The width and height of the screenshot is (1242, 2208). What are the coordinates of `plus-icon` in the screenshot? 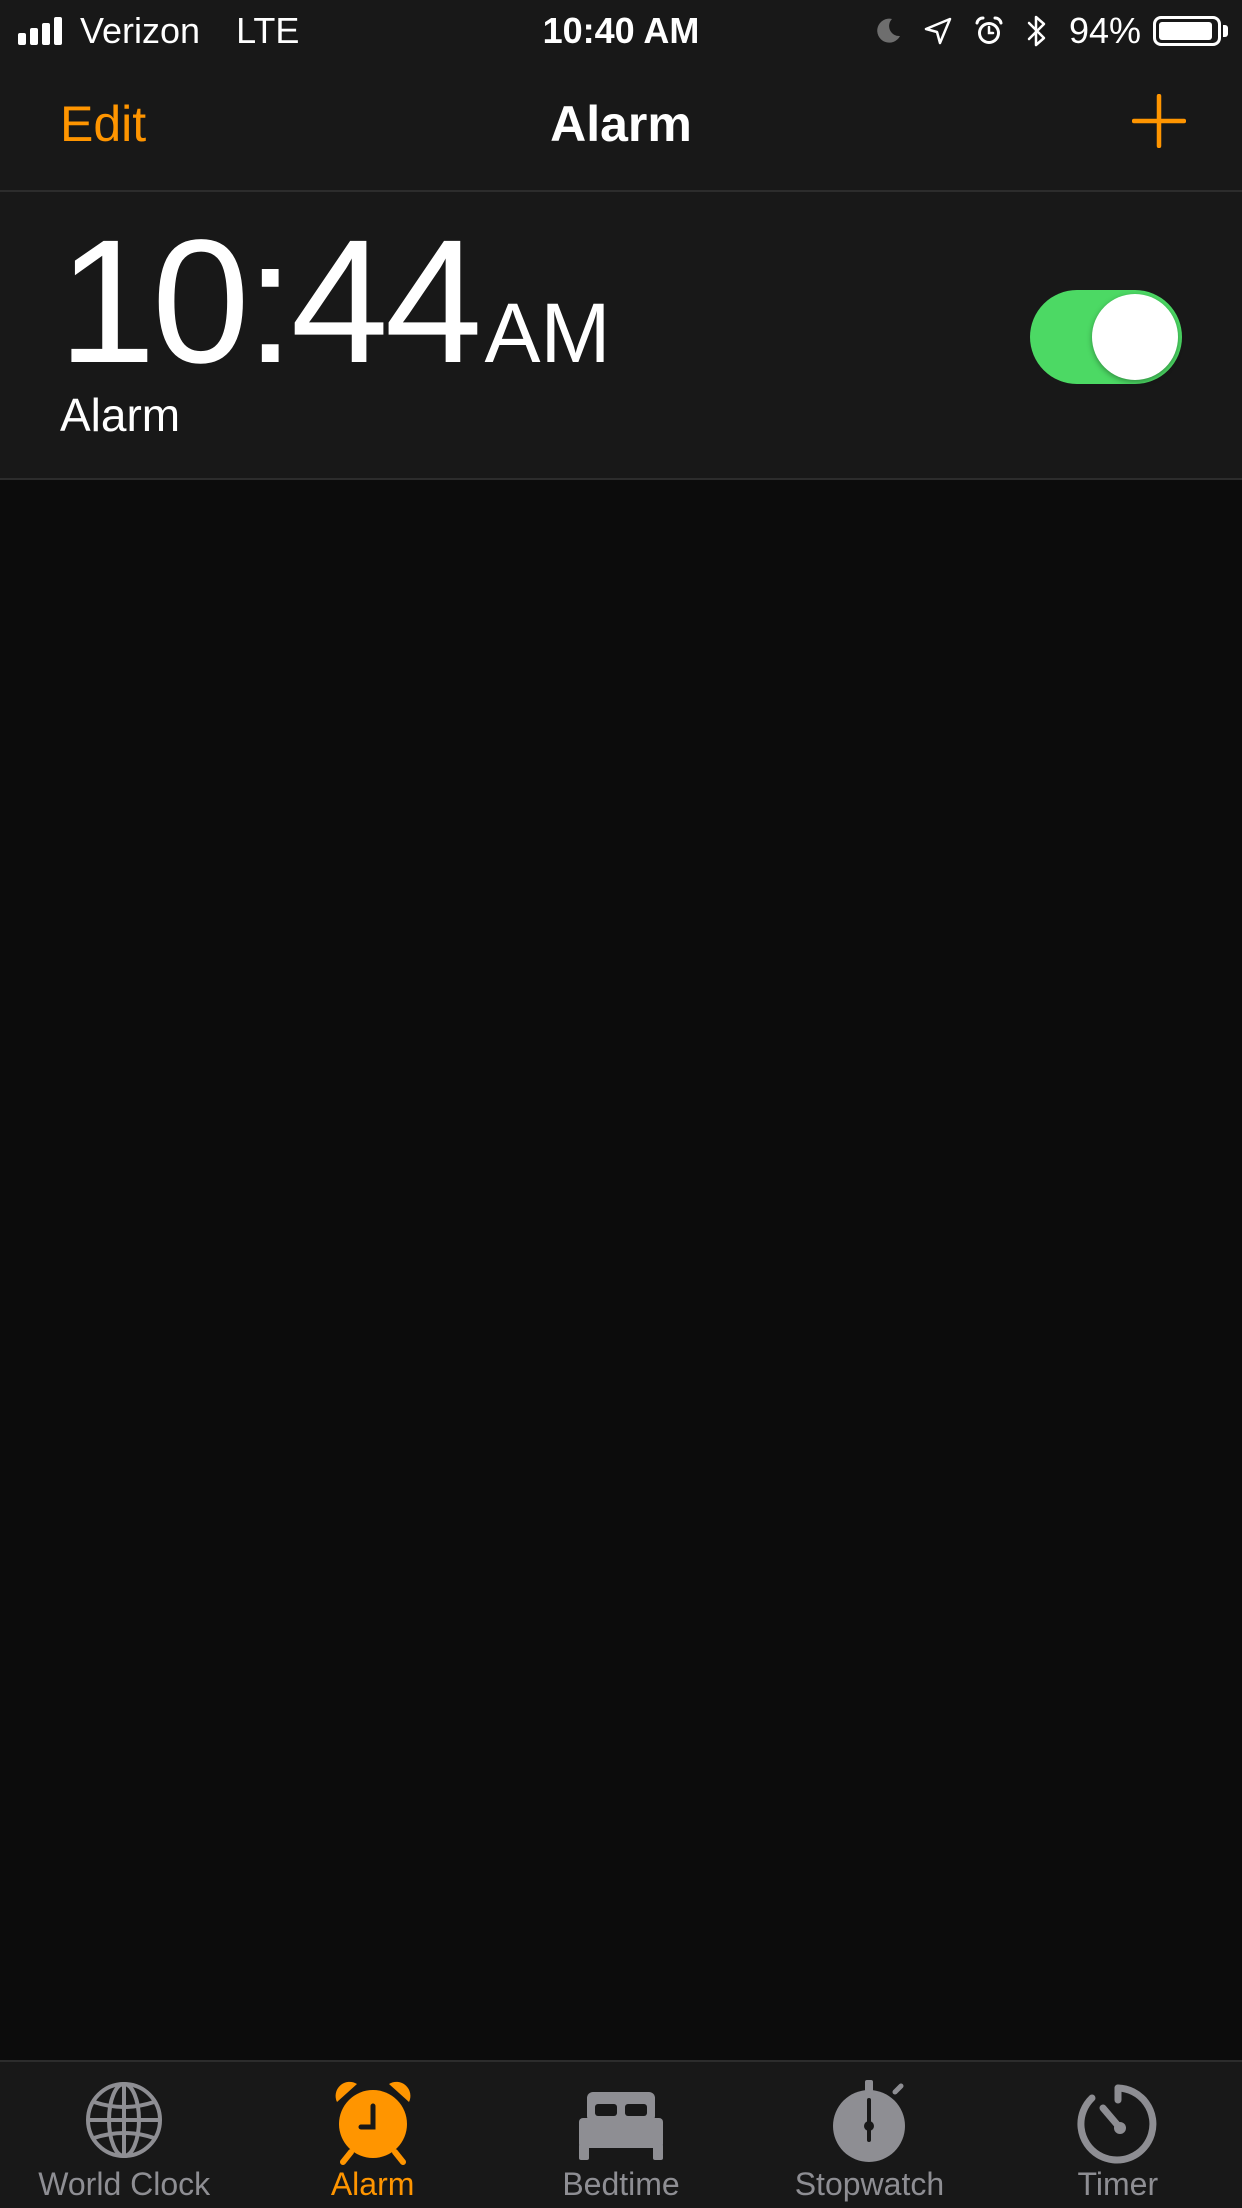 It's located at (1159, 121).